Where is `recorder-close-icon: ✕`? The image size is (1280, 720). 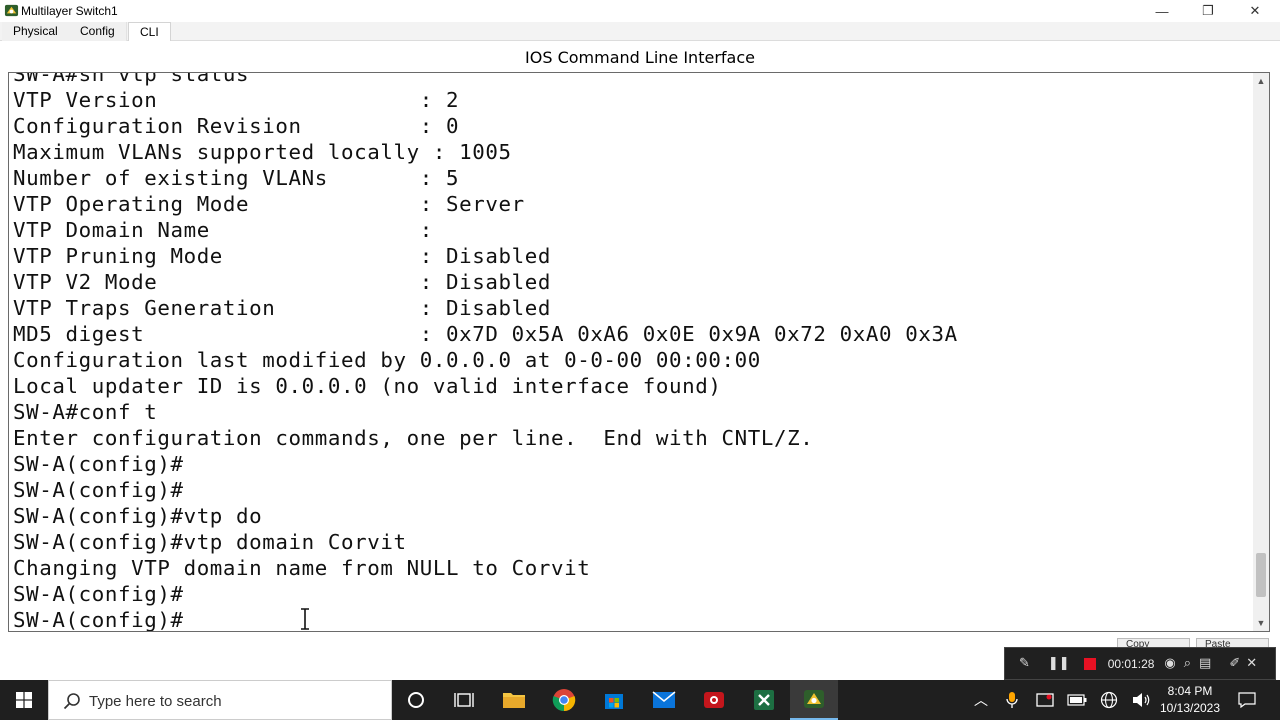
recorder-close-icon: ✕ is located at coordinates (1251, 663).